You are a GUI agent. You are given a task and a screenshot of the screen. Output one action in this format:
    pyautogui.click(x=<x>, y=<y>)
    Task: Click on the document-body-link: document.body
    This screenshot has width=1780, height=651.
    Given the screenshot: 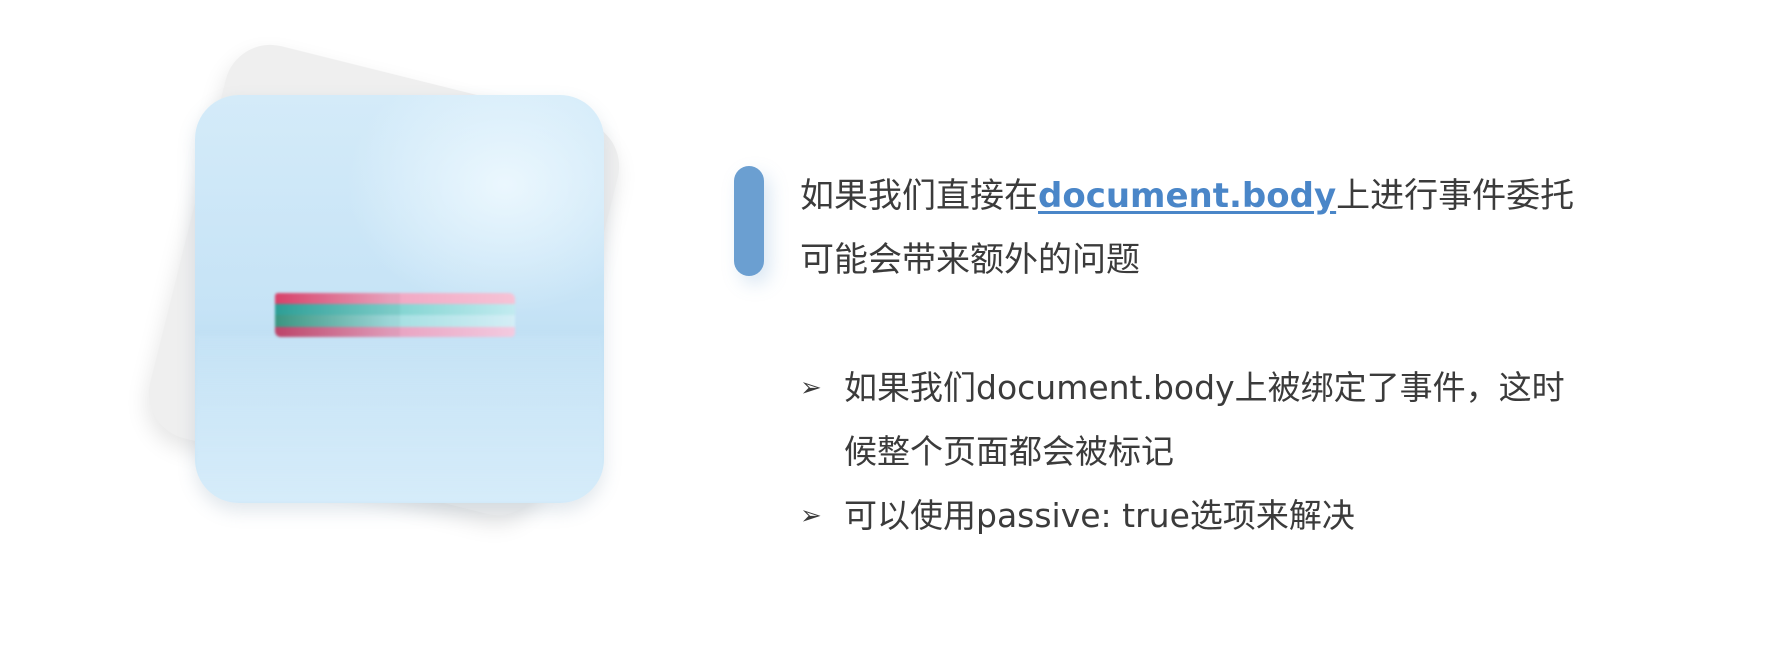 What is the action you would take?
    pyautogui.click(x=1187, y=196)
    